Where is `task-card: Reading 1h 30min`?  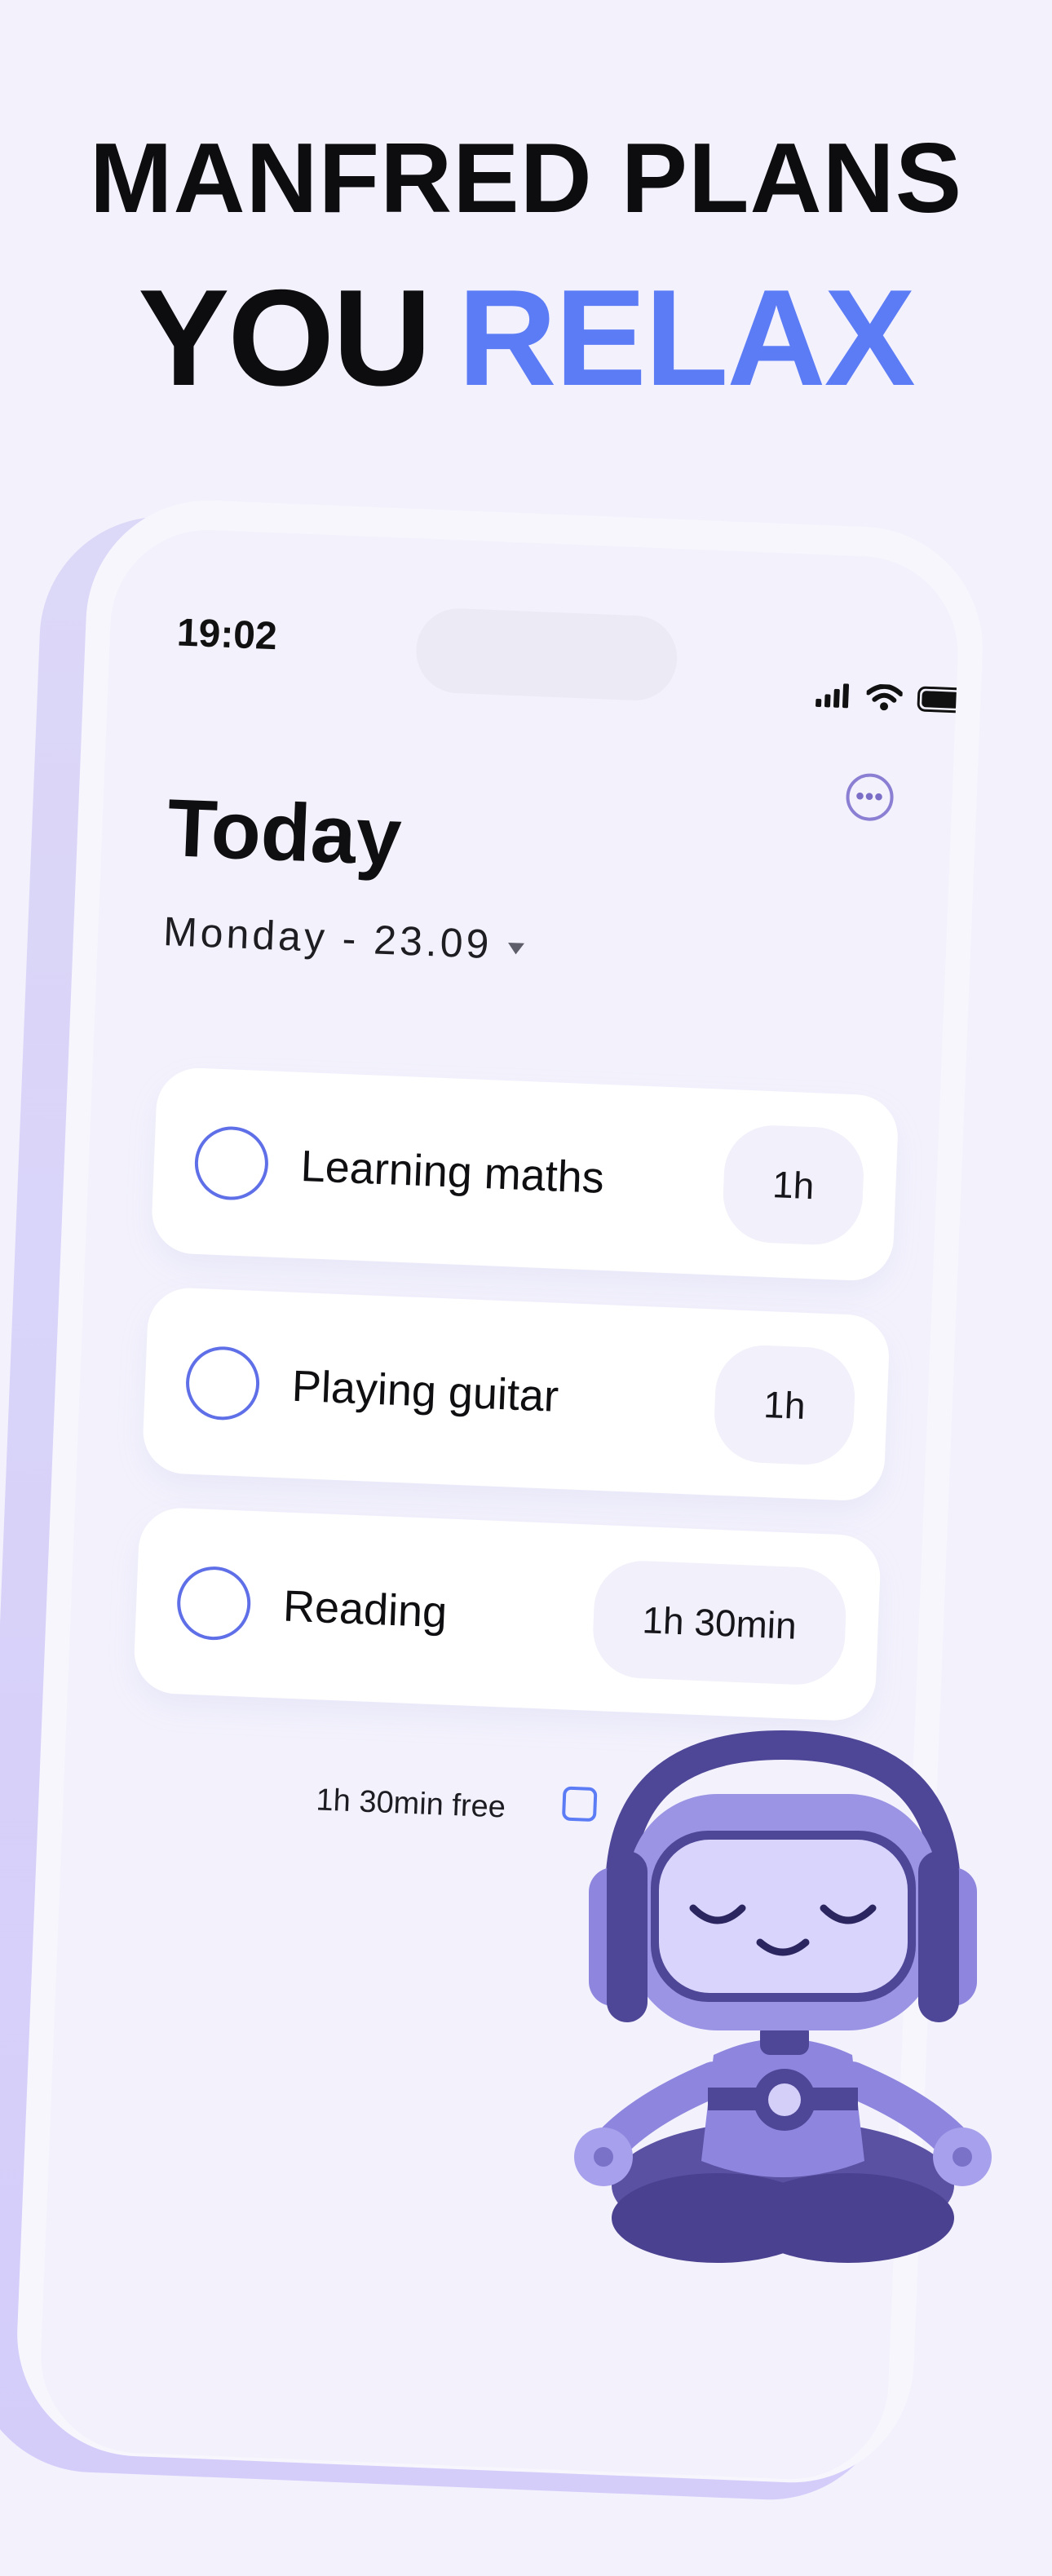 task-card: Reading 1h 30min is located at coordinates (507, 1614).